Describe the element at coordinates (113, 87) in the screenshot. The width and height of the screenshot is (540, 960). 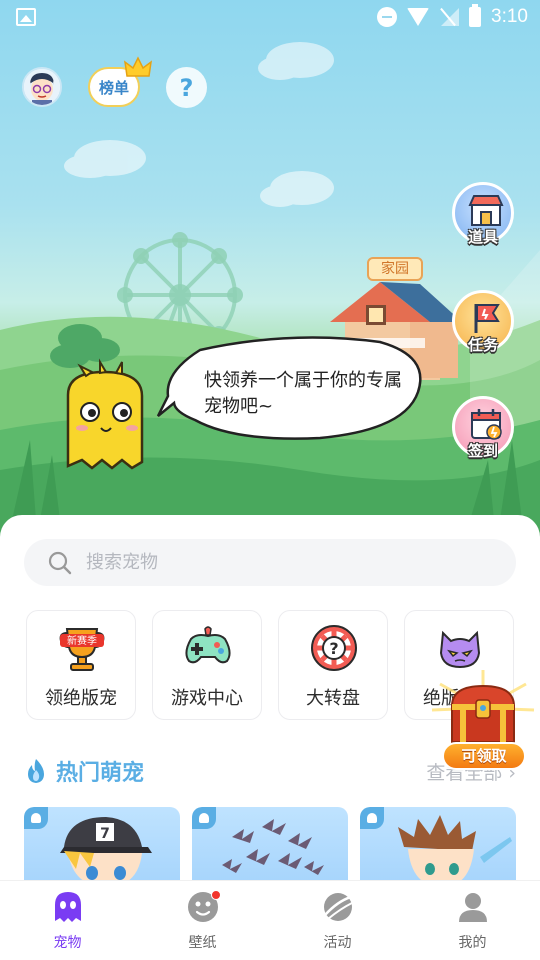
I see `leaderboard-label: 榜单` at that location.